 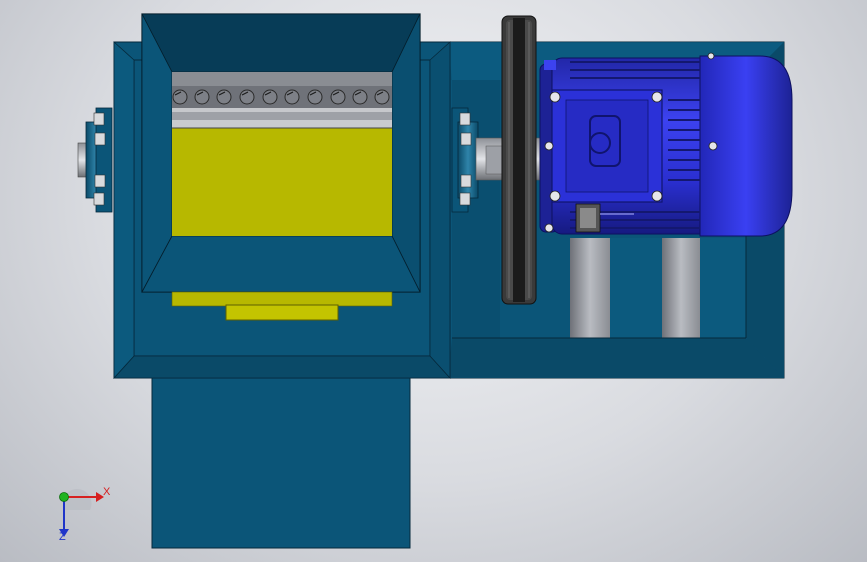 What do you see at coordinates (282, 299) in the screenshot?
I see `outlet-plate` at bounding box center [282, 299].